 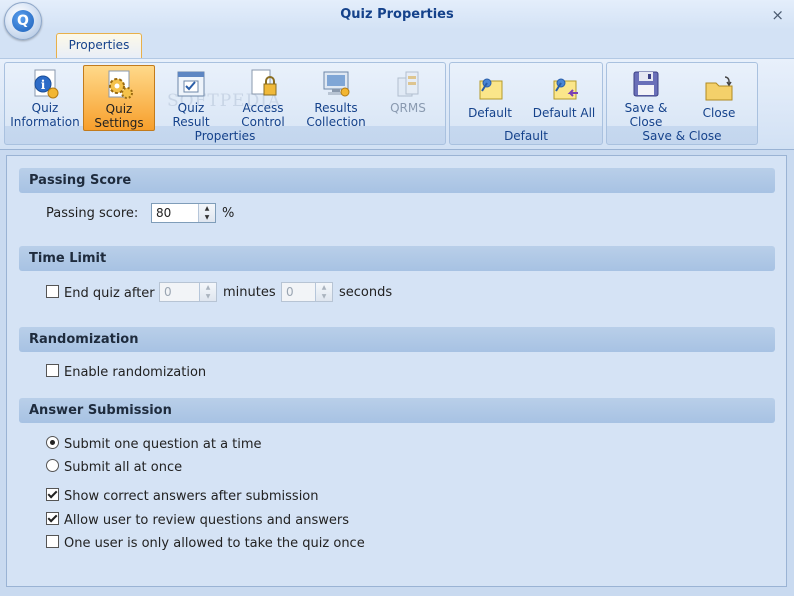 What do you see at coordinates (225, 136) in the screenshot?
I see `group-label-properties: Properties` at bounding box center [225, 136].